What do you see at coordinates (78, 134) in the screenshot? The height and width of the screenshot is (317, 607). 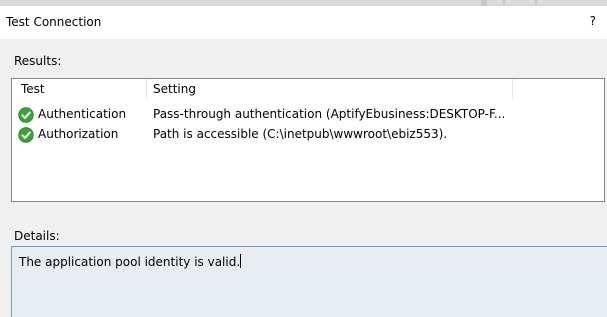 I see `test-name: Authorization` at bounding box center [78, 134].